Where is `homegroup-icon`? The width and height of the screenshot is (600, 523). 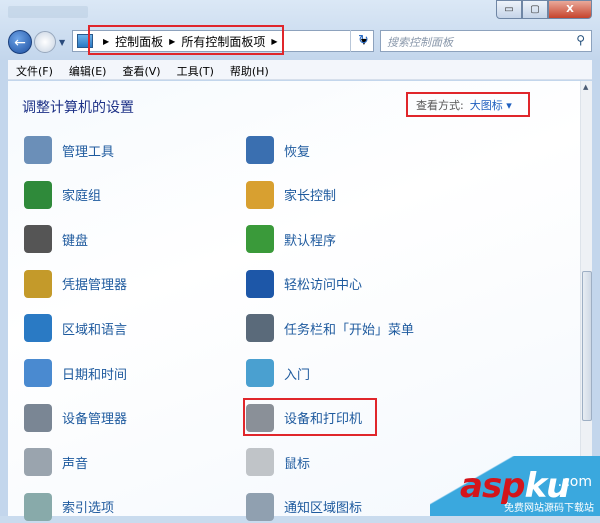
homegroup-icon is located at coordinates (38, 194).